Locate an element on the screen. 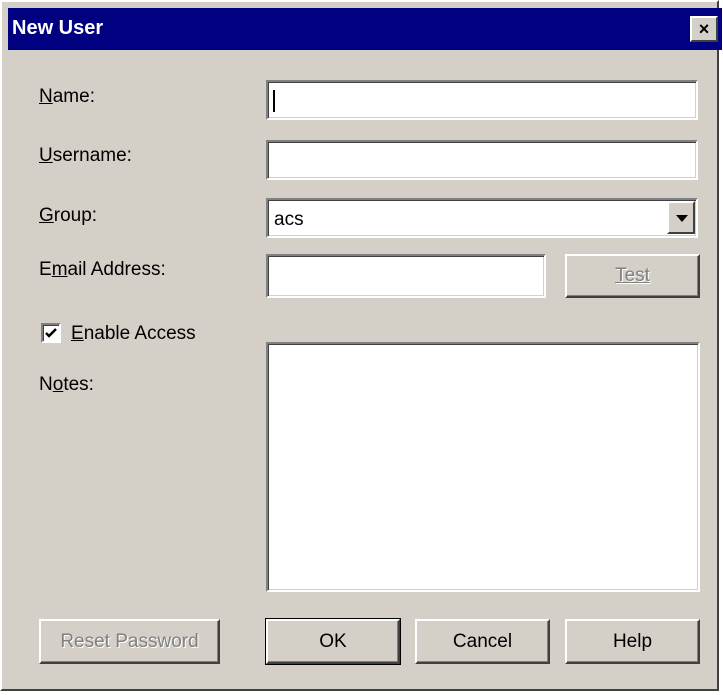 Image resolution: width=723 pixels, height=695 pixels. close-button: × is located at coordinates (704, 29).